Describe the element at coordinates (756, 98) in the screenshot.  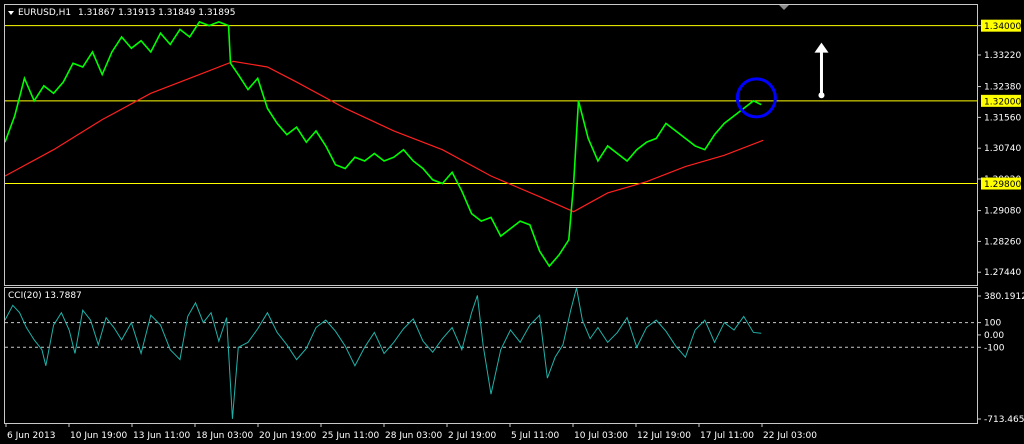
I see `highlight-circle` at that location.